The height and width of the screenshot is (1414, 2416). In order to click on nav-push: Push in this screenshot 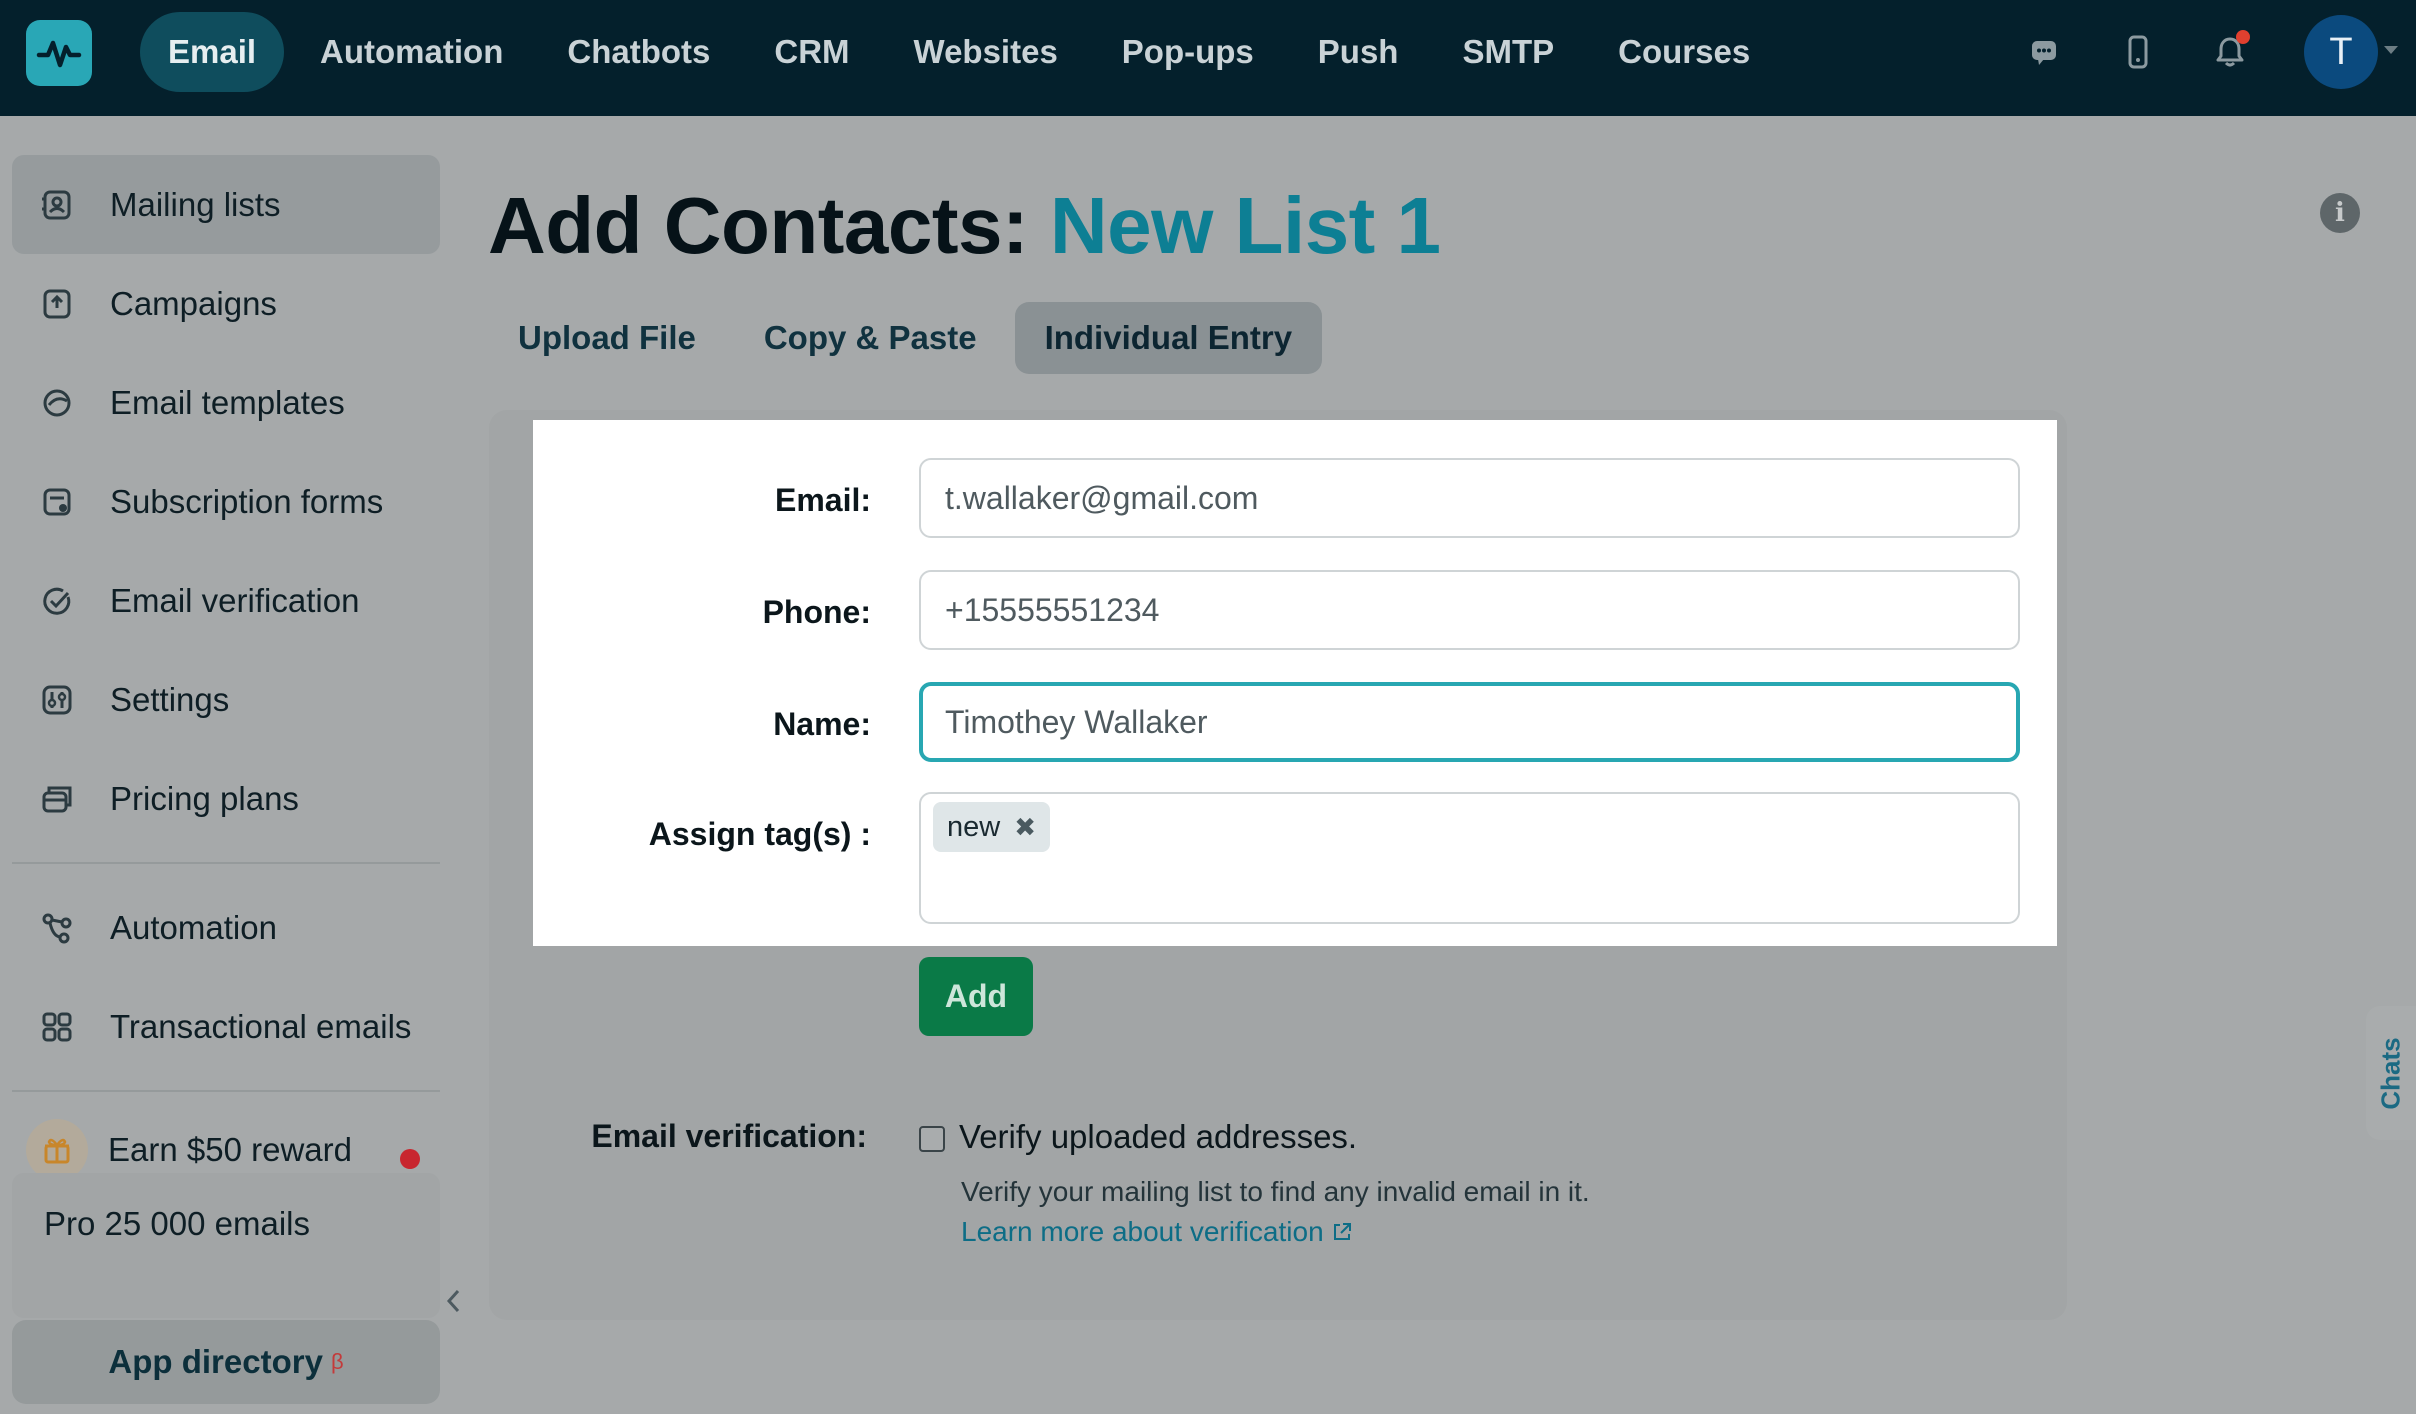, I will do `click(1358, 52)`.